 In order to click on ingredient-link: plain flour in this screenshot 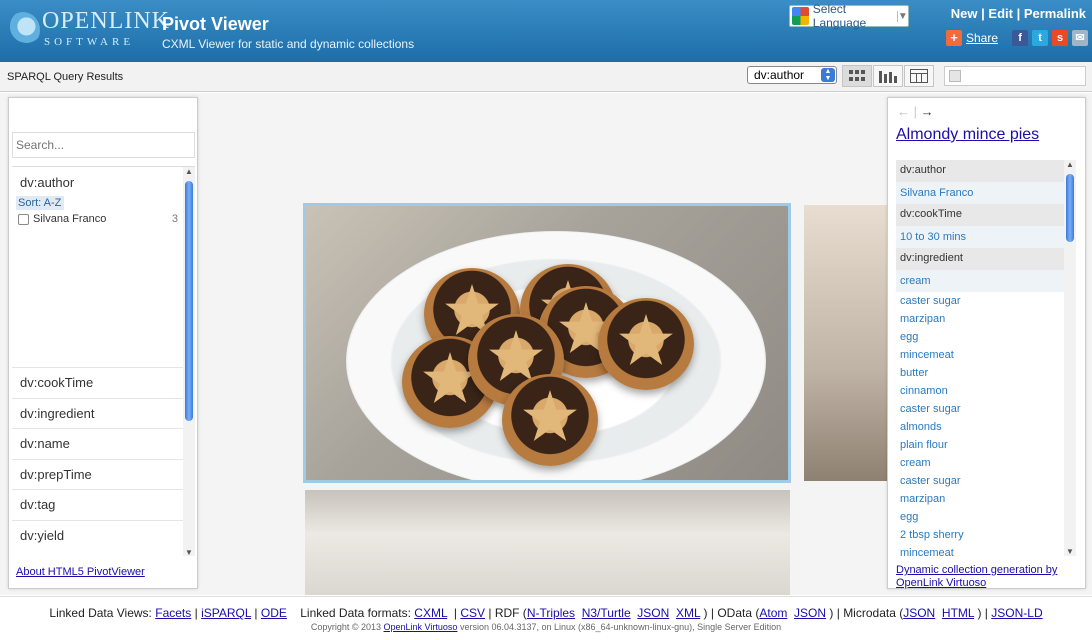, I will do `click(980, 445)`.